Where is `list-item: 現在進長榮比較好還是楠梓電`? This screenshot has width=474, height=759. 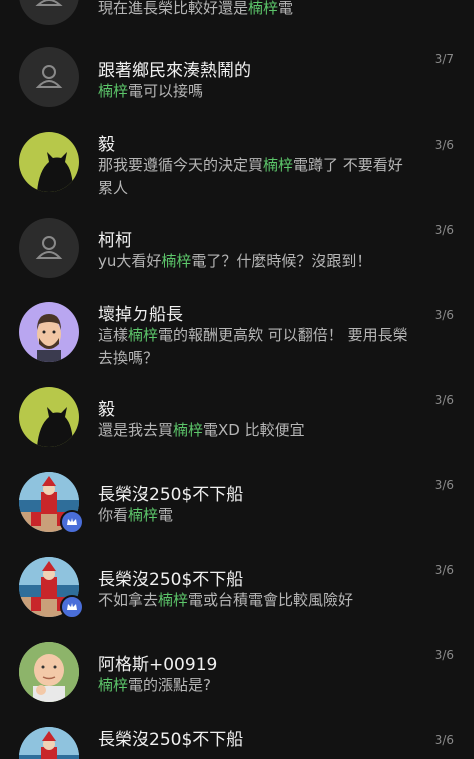 list-item: 現在進長榮比較好還是楠梓電 is located at coordinates (237, 18).